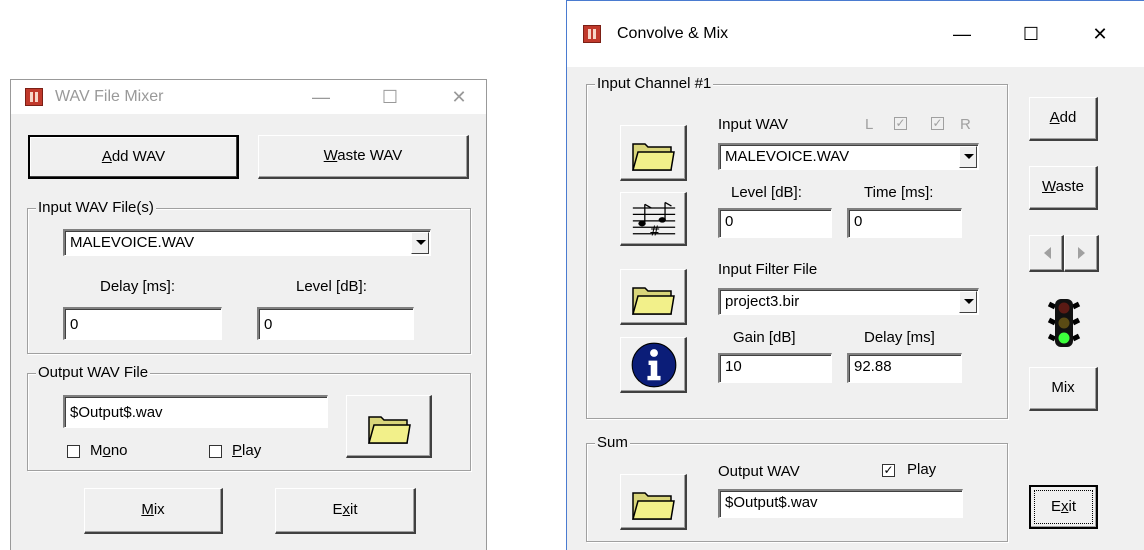 The image size is (1144, 550). What do you see at coordinates (937, 123) in the screenshot?
I see `channel-r-checkbox: ✓` at bounding box center [937, 123].